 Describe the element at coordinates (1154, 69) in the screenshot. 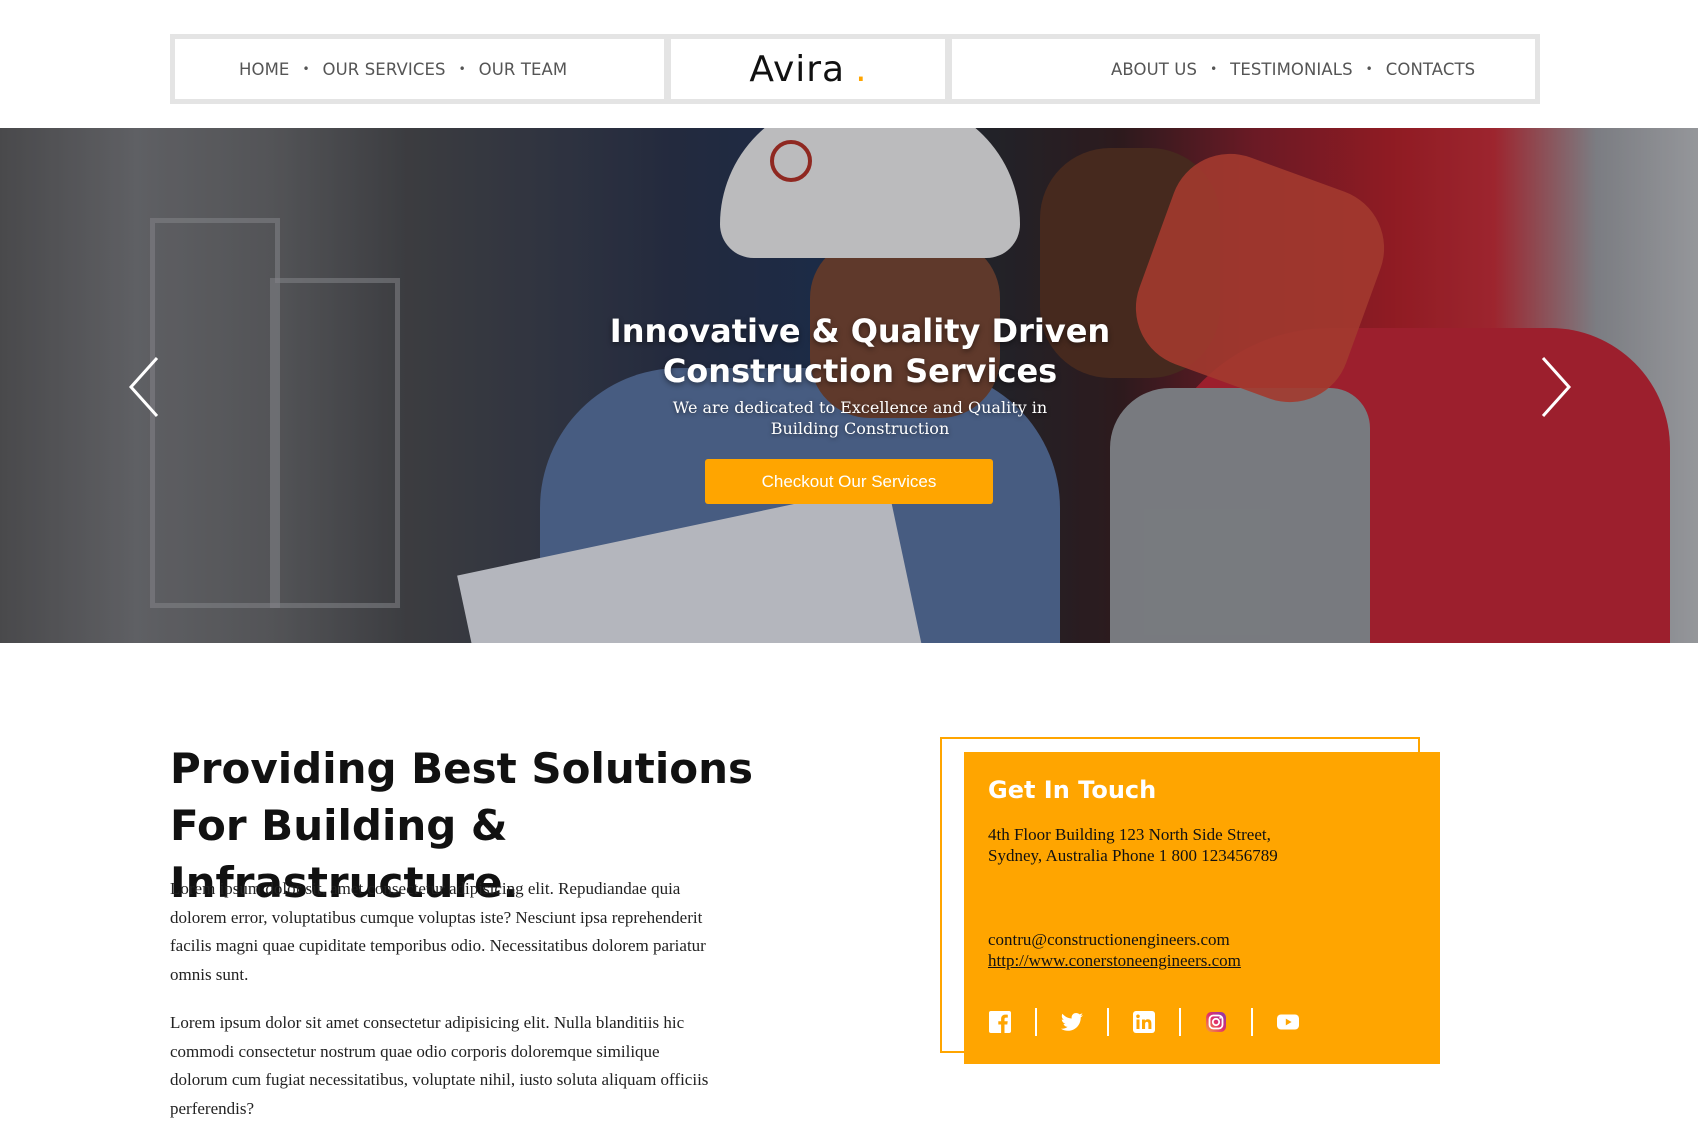

I see `nav-about-us: ABOUT US` at that location.